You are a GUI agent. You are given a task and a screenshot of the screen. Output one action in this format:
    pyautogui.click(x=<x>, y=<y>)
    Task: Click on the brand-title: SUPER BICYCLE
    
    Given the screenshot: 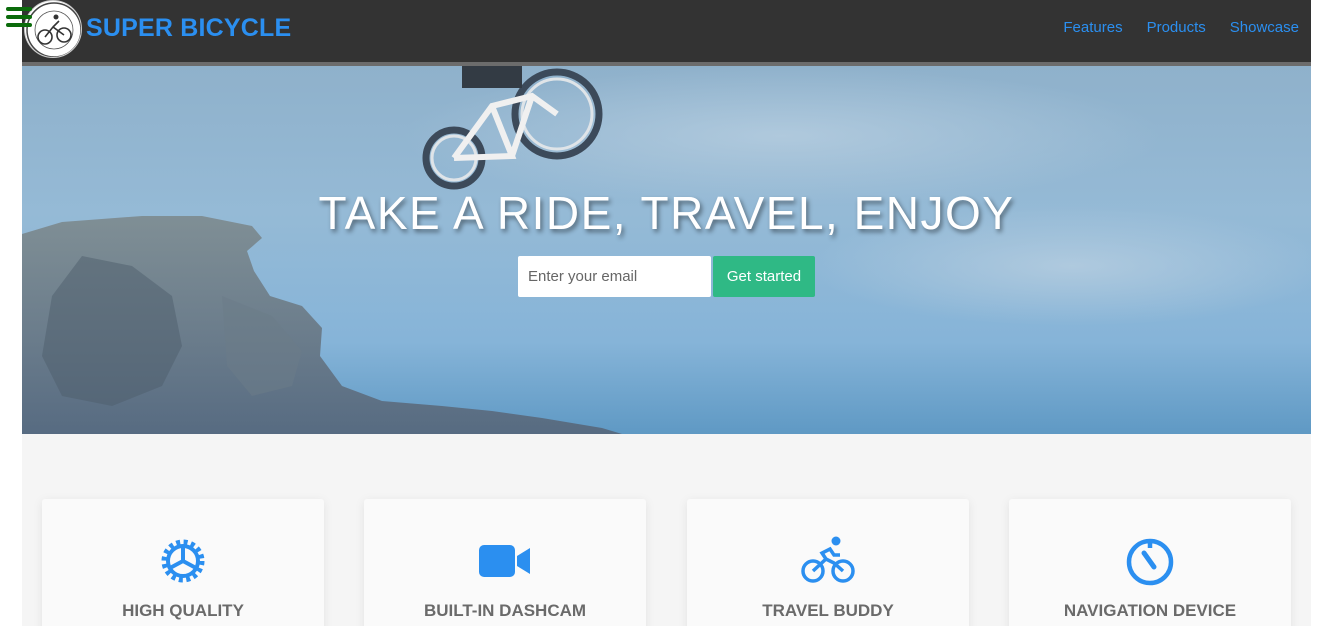 What is the action you would take?
    pyautogui.click(x=188, y=28)
    